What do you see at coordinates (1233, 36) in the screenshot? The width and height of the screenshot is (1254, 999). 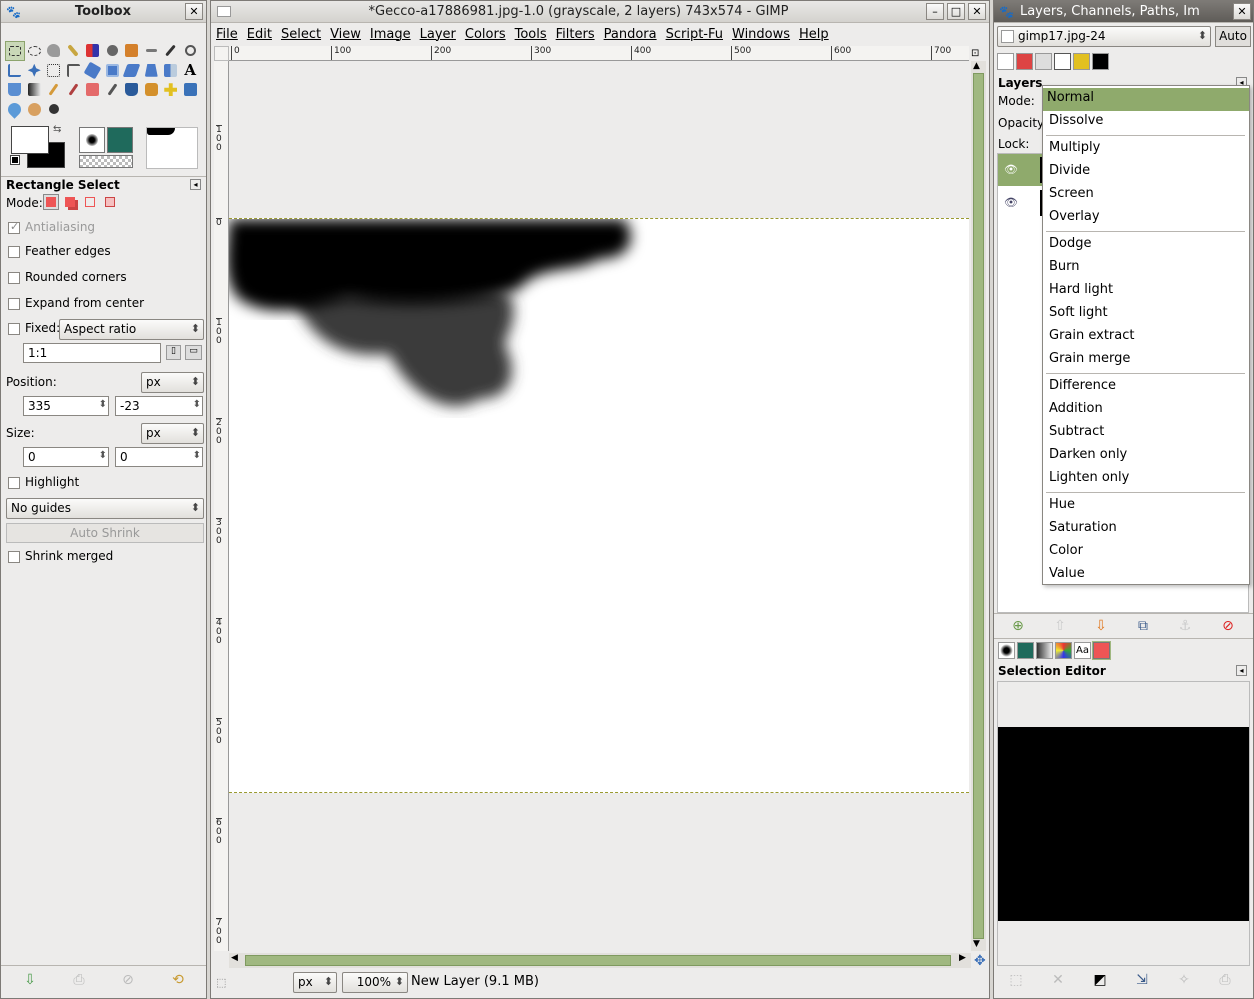 I see `auto-button: Auto` at bounding box center [1233, 36].